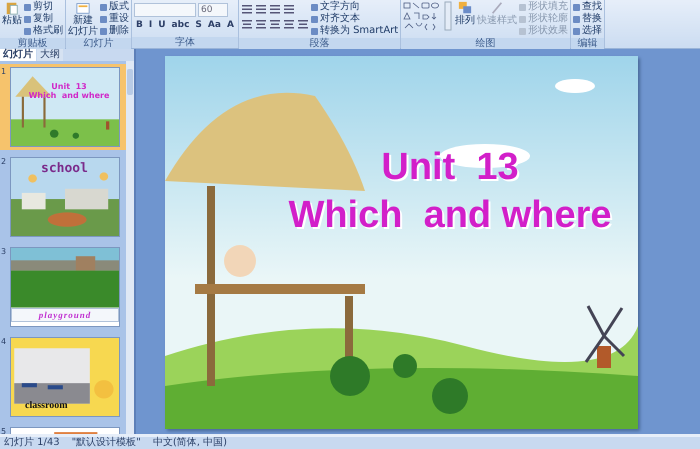 The width and height of the screenshot is (700, 449). What do you see at coordinates (485, 43) in the screenshot?
I see `group-label: 绘图` at bounding box center [485, 43].